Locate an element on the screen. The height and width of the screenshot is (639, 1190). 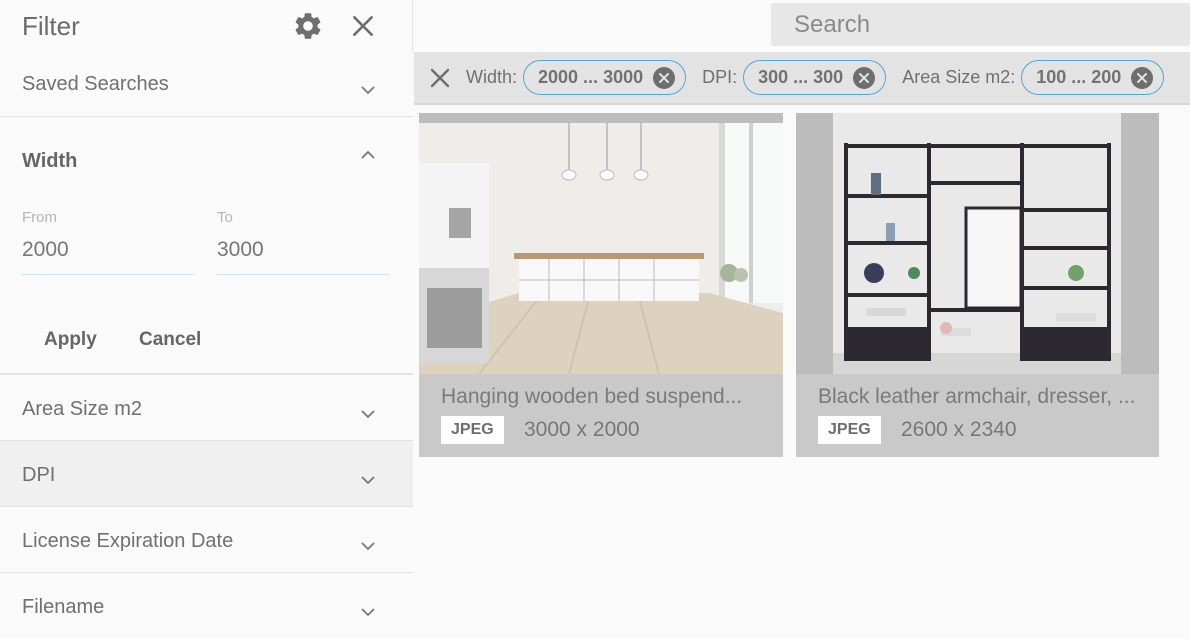
search-input: Search is located at coordinates (980, 24).